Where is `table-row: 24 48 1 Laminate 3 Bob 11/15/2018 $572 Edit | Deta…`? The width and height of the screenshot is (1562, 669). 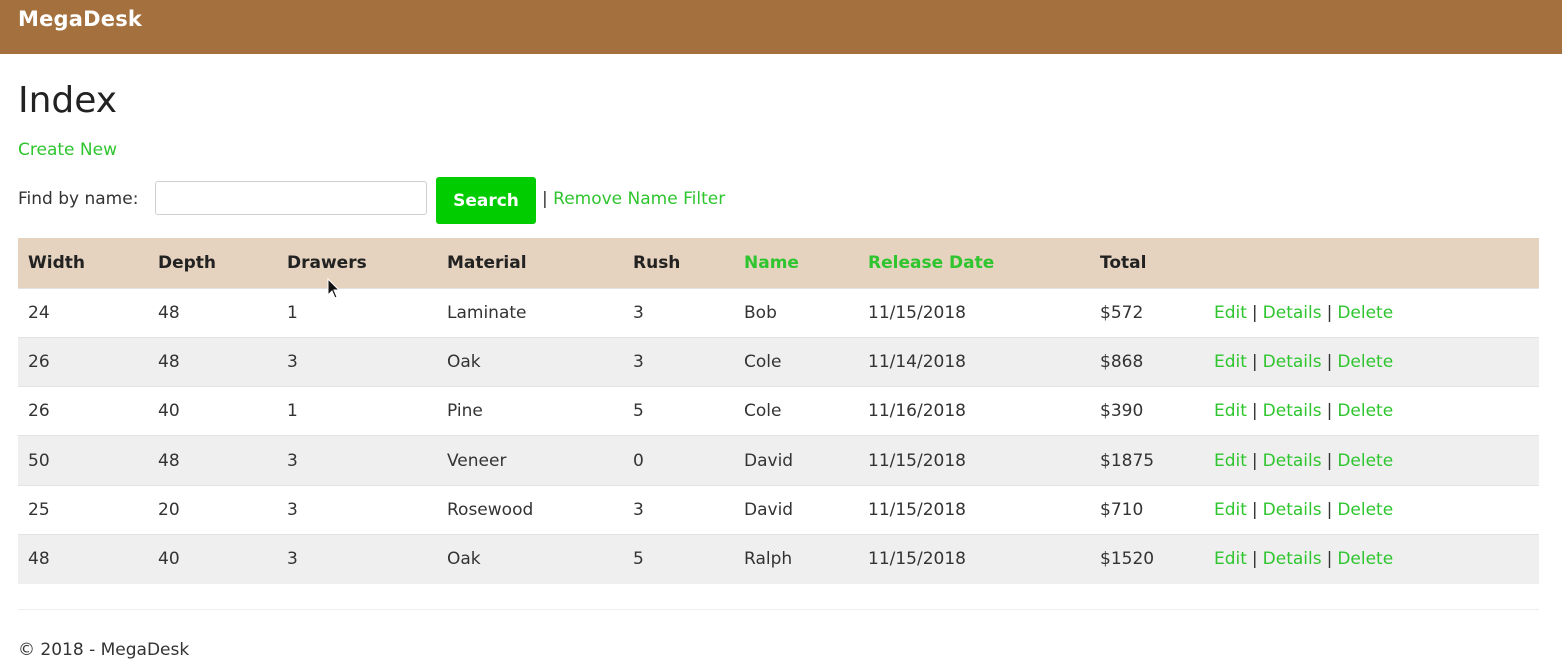
table-row: 24 48 1 Laminate 3 Bob 11/15/2018 $572 Edit | Deta… is located at coordinates (778, 312).